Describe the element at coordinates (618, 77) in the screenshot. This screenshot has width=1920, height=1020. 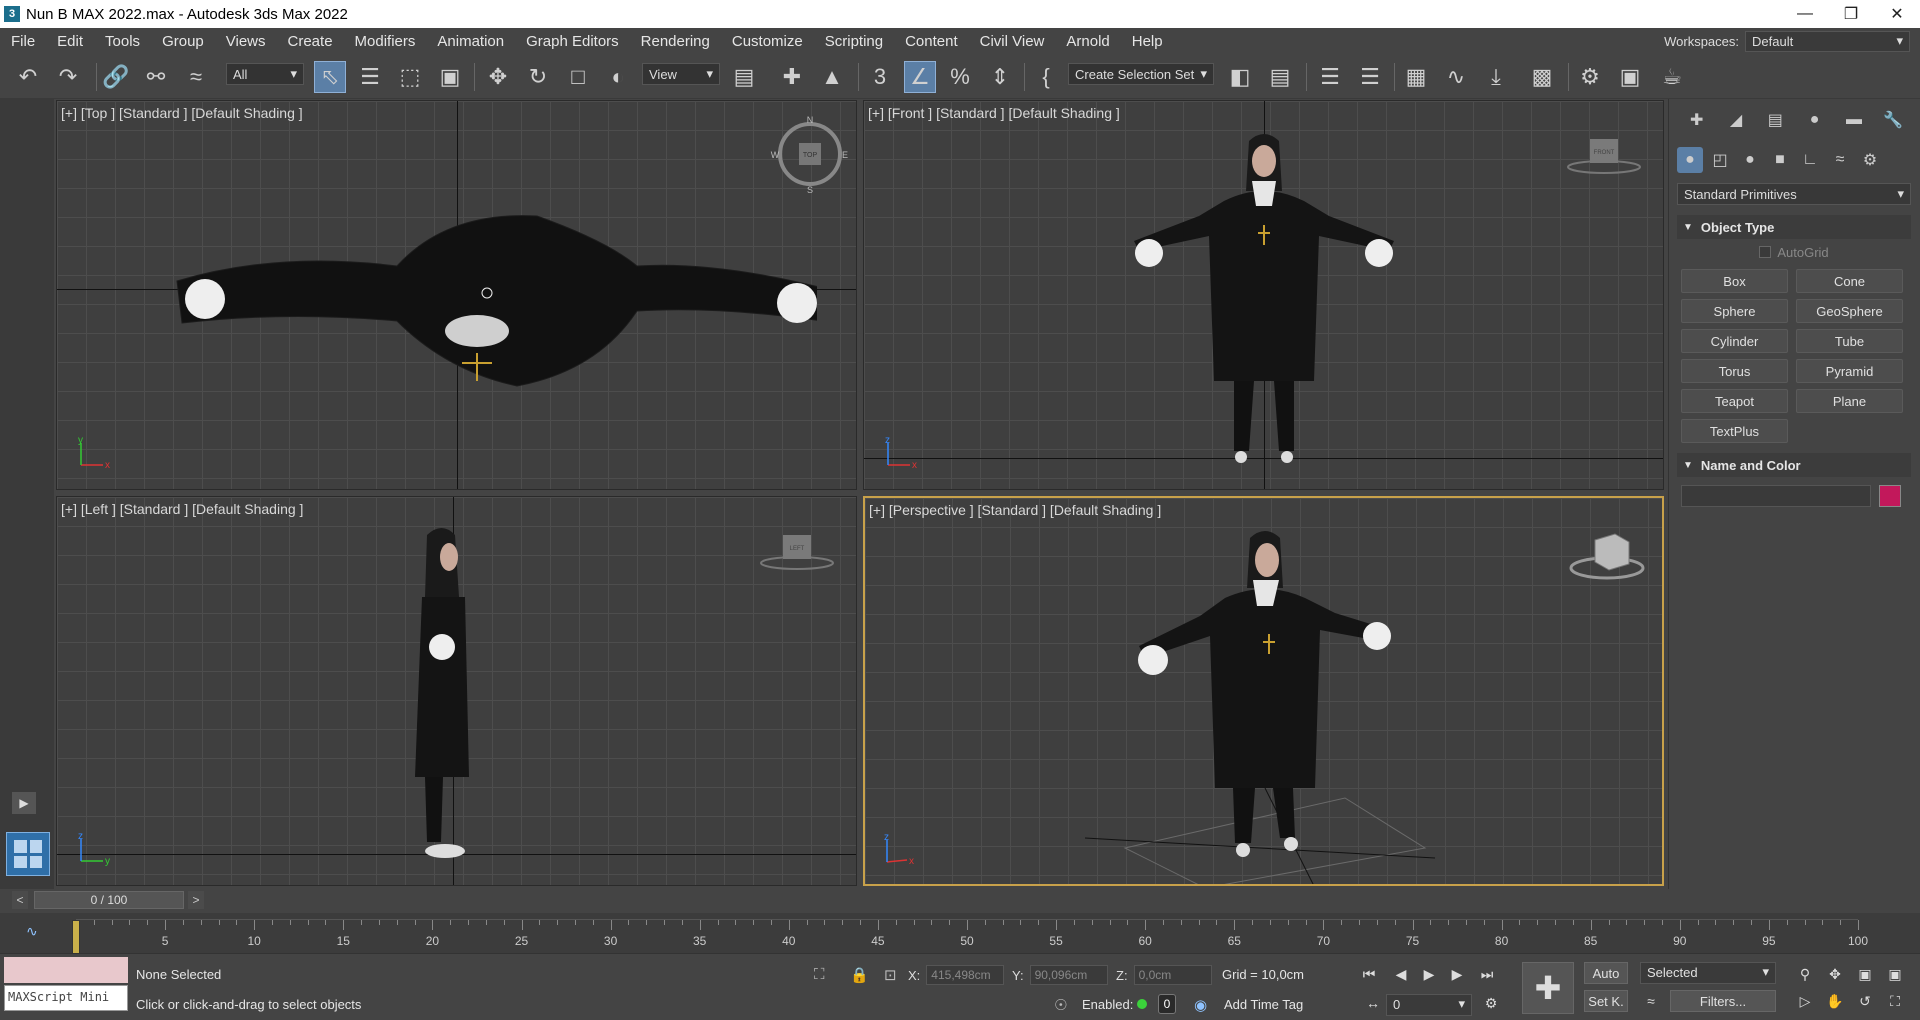
I see `place-icon: ◐` at that location.